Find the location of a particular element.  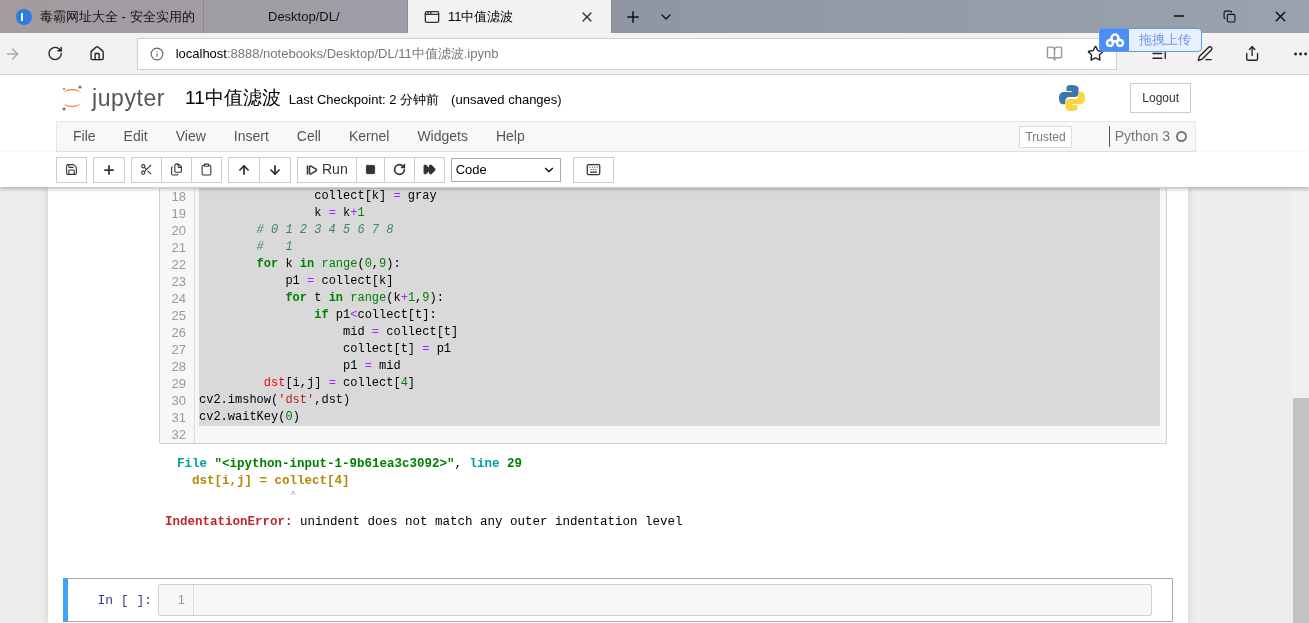

cut-button is located at coordinates (146, 169).